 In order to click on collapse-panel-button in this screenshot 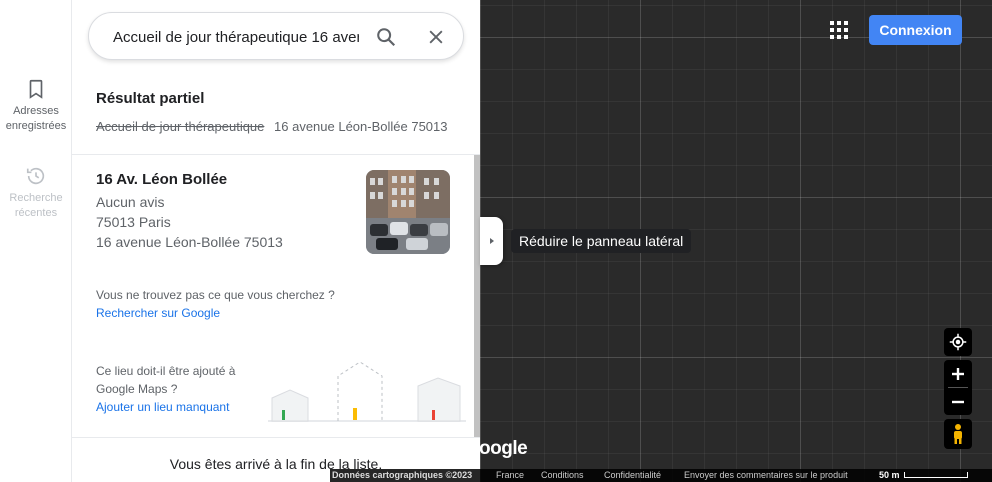, I will do `click(491, 241)`.